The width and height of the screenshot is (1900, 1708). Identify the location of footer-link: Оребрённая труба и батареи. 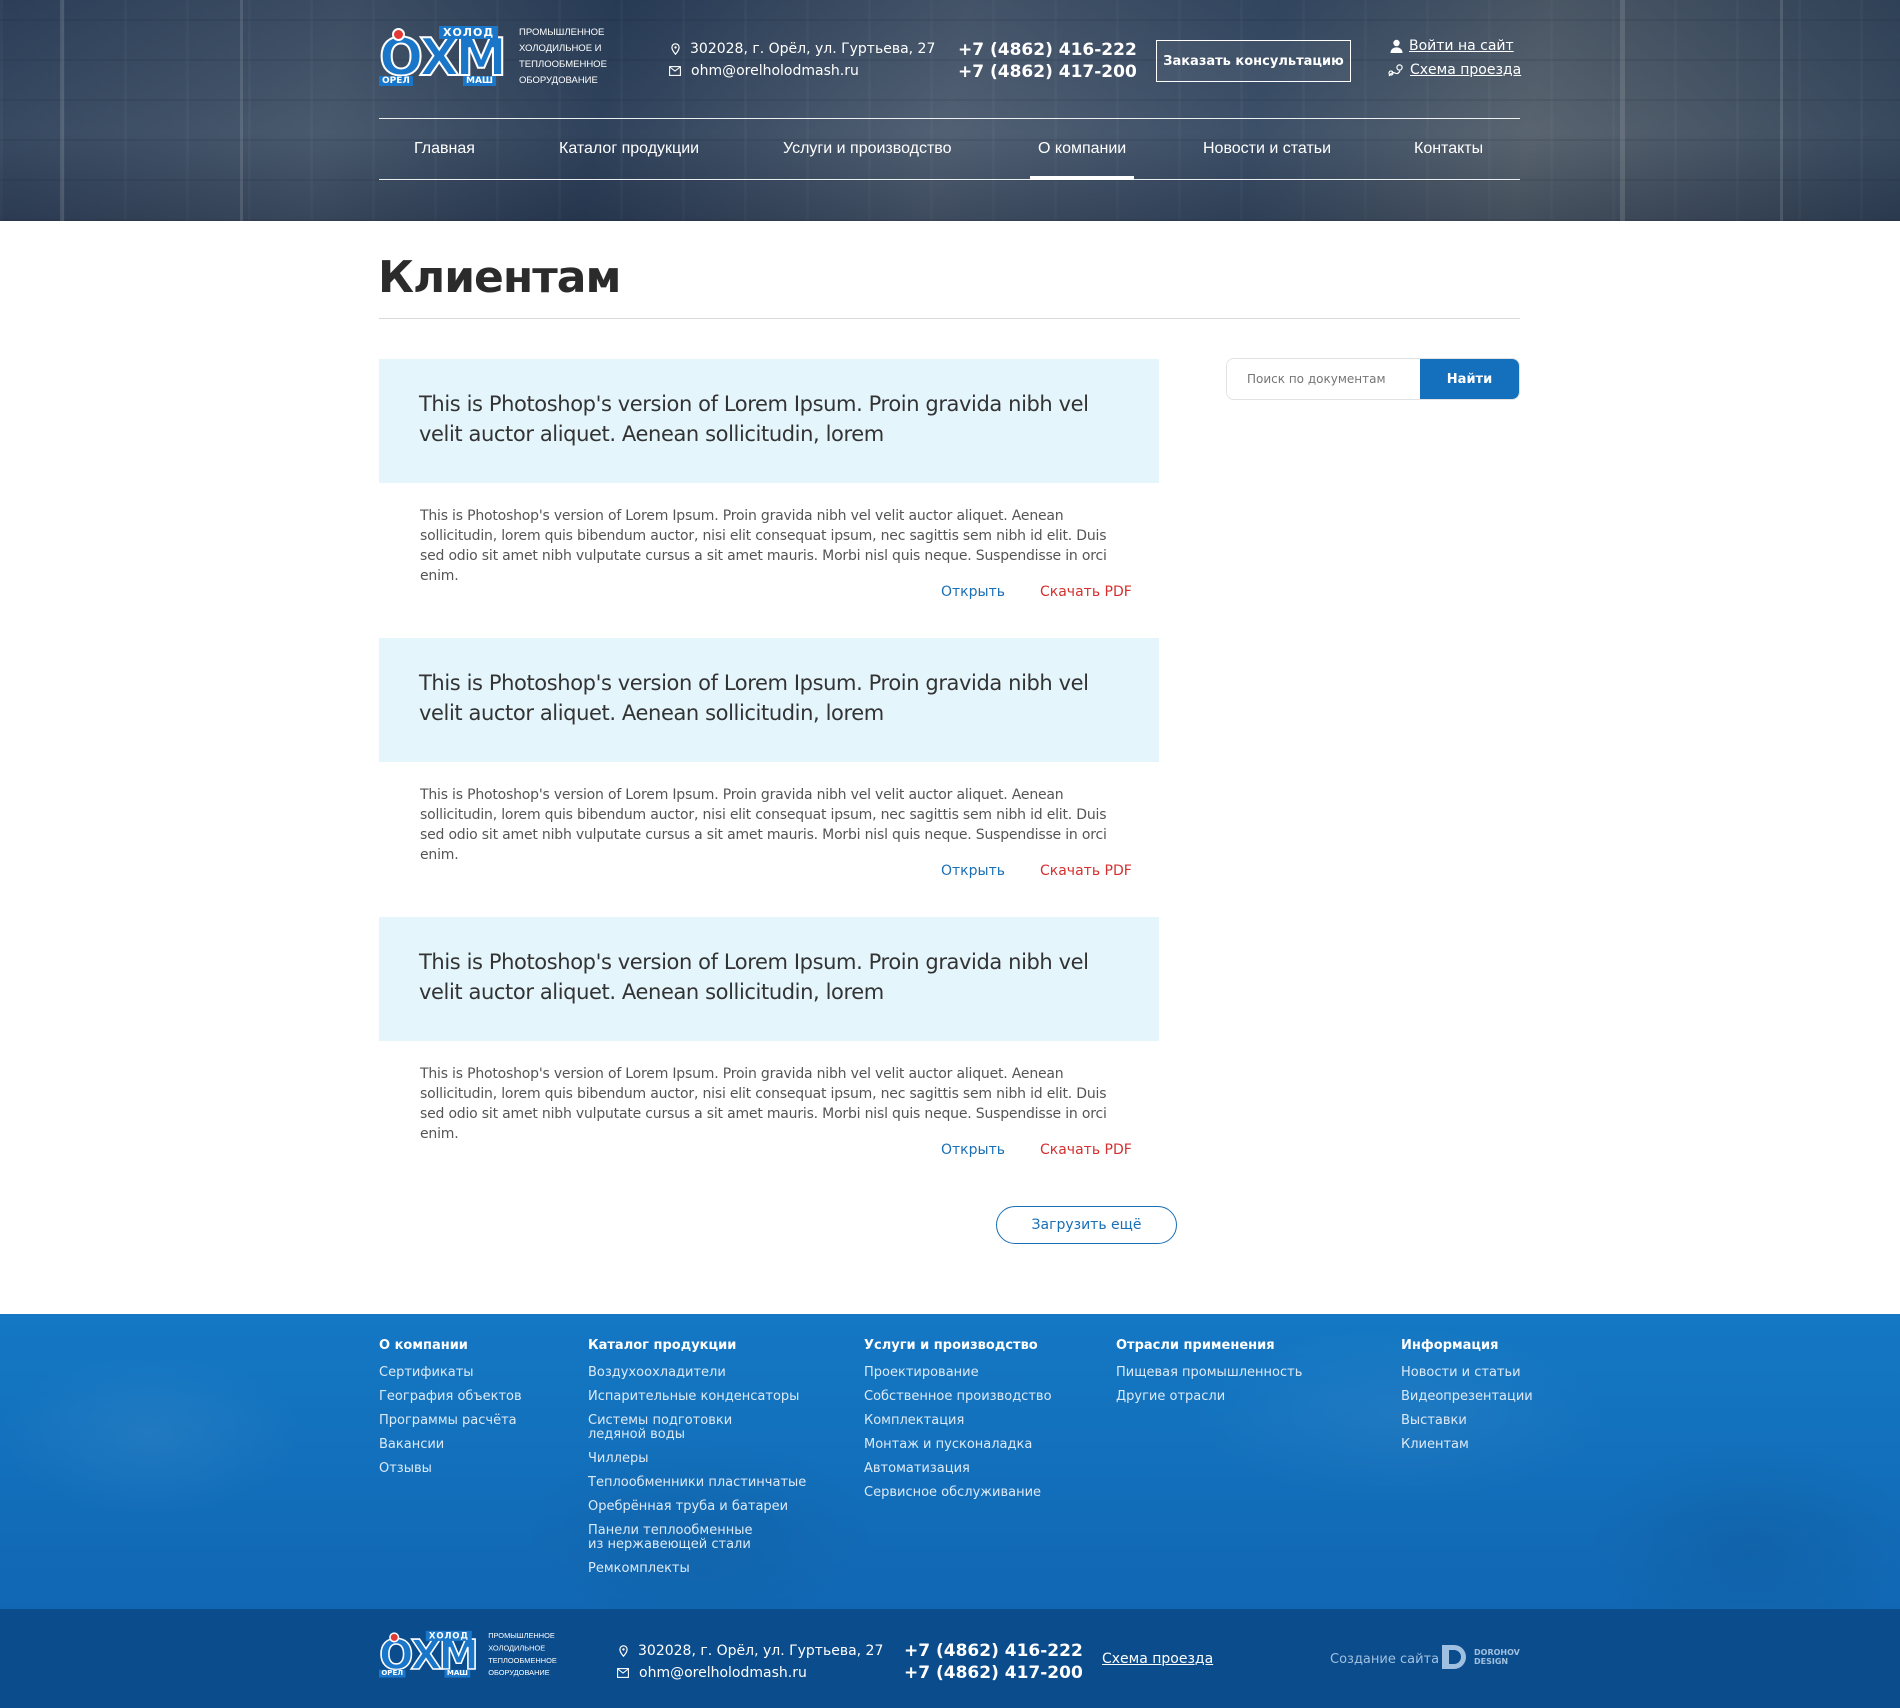
(698, 1507).